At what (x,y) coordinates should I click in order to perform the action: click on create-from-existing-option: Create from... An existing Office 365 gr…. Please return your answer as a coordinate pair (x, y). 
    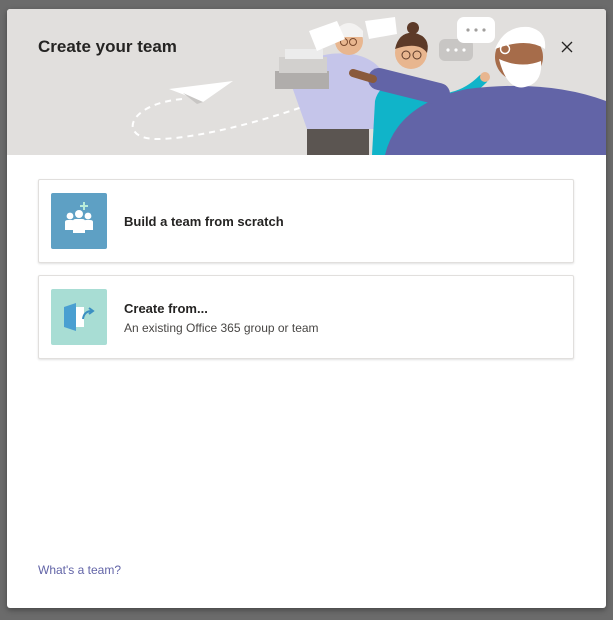
    Looking at the image, I should click on (306, 317).